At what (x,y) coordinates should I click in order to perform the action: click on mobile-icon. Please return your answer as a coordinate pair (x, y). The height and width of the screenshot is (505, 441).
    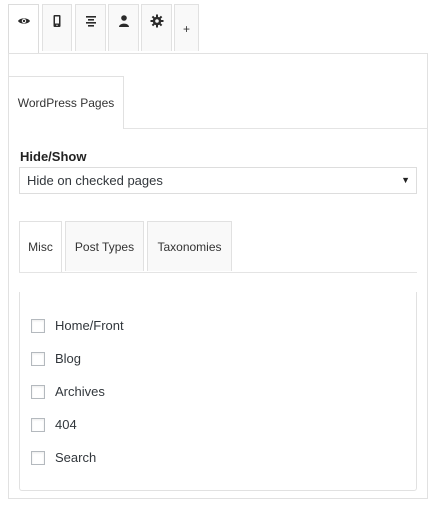
    Looking at the image, I should click on (57, 21).